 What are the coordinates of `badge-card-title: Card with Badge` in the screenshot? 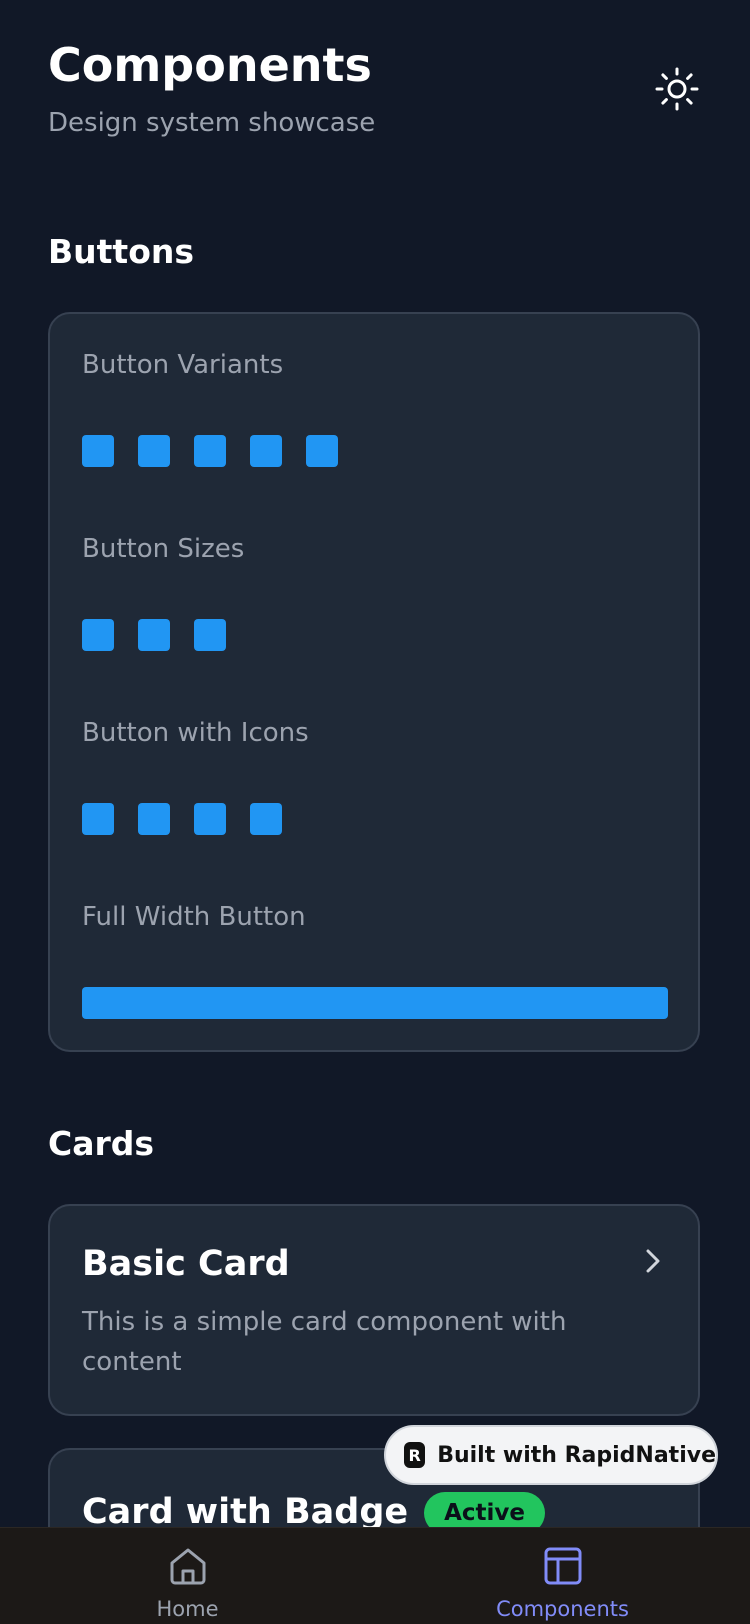 It's located at (245, 1512).